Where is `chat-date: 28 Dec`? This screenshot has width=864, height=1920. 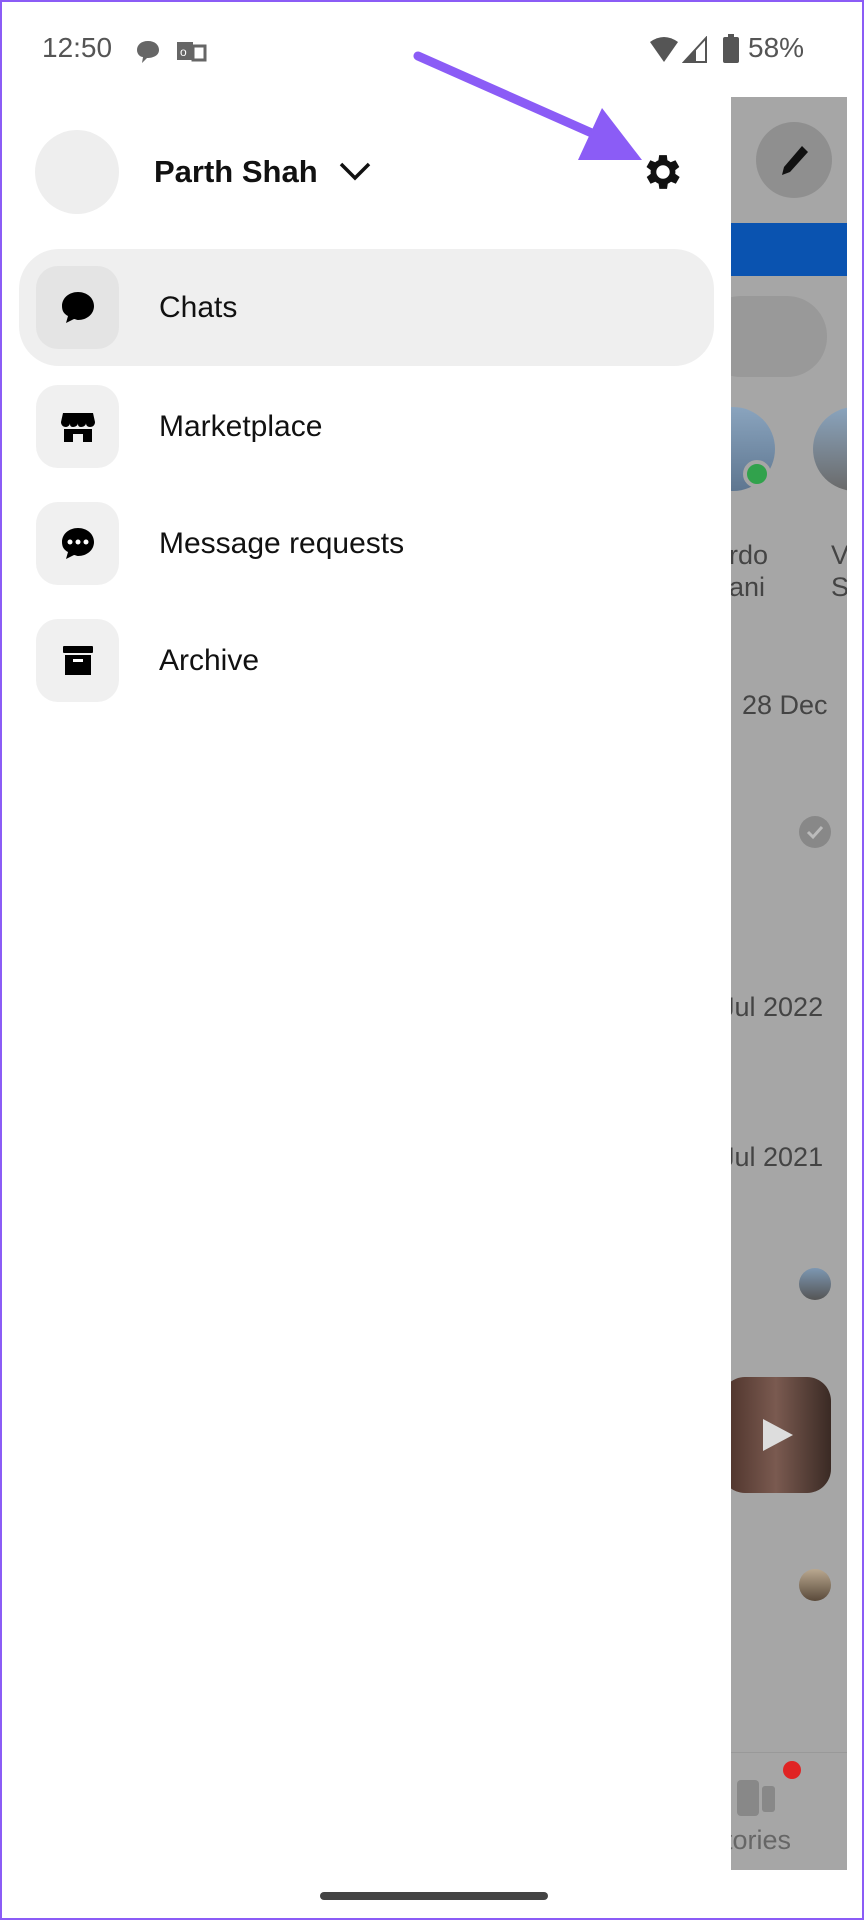
chat-date: 28 Dec is located at coordinates (785, 705).